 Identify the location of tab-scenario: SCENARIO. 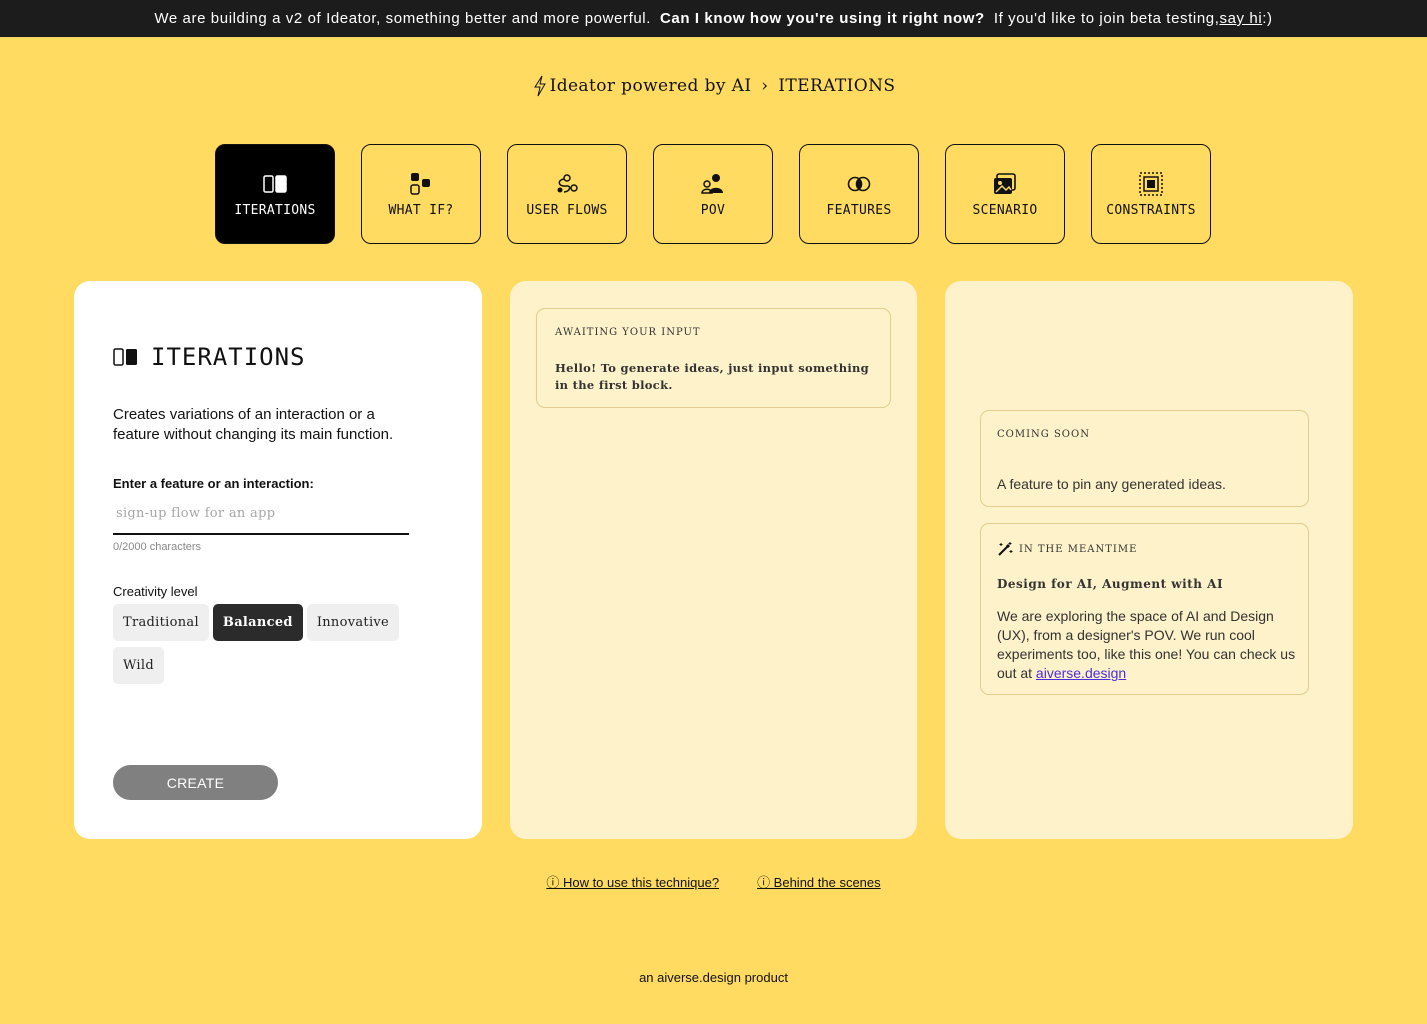
(1005, 194).